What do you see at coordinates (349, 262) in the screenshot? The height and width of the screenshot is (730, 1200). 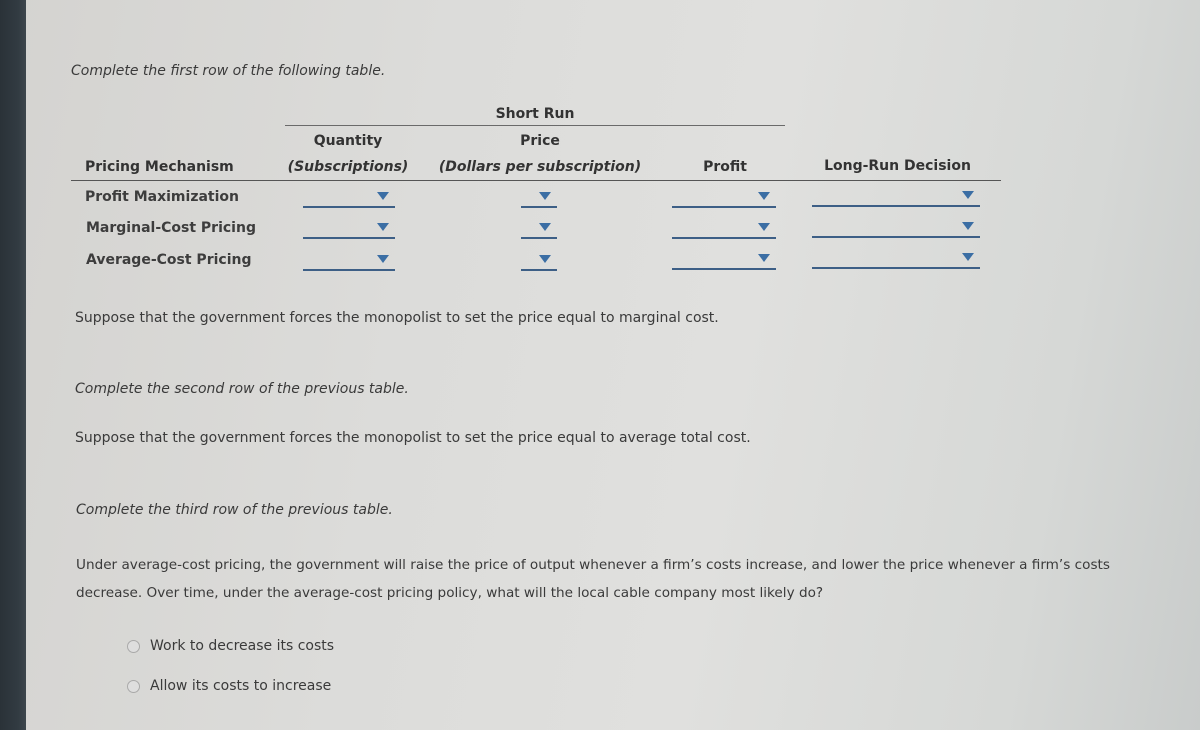 I see `quantity-dropdown-row3` at bounding box center [349, 262].